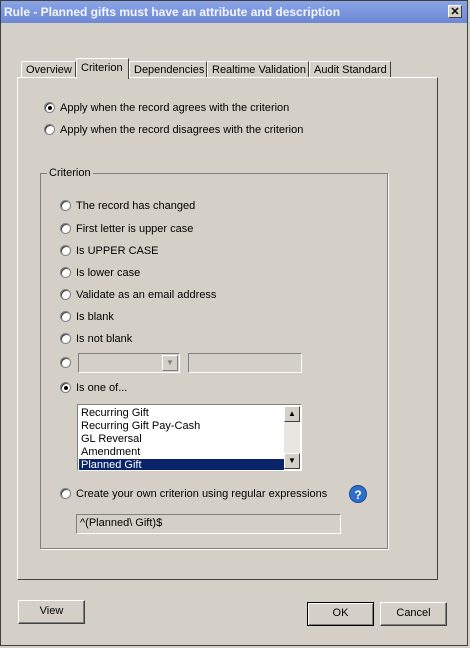 Image resolution: width=470 pixels, height=648 pixels. Describe the element at coordinates (358, 494) in the screenshot. I see `help-icon: ?` at that location.